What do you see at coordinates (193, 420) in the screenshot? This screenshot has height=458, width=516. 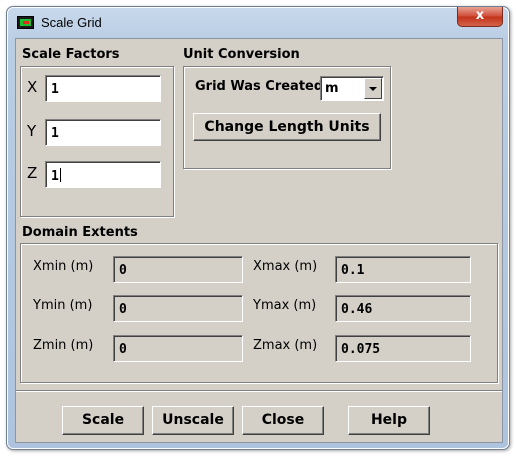 I see `unscale-button: Unscale` at bounding box center [193, 420].